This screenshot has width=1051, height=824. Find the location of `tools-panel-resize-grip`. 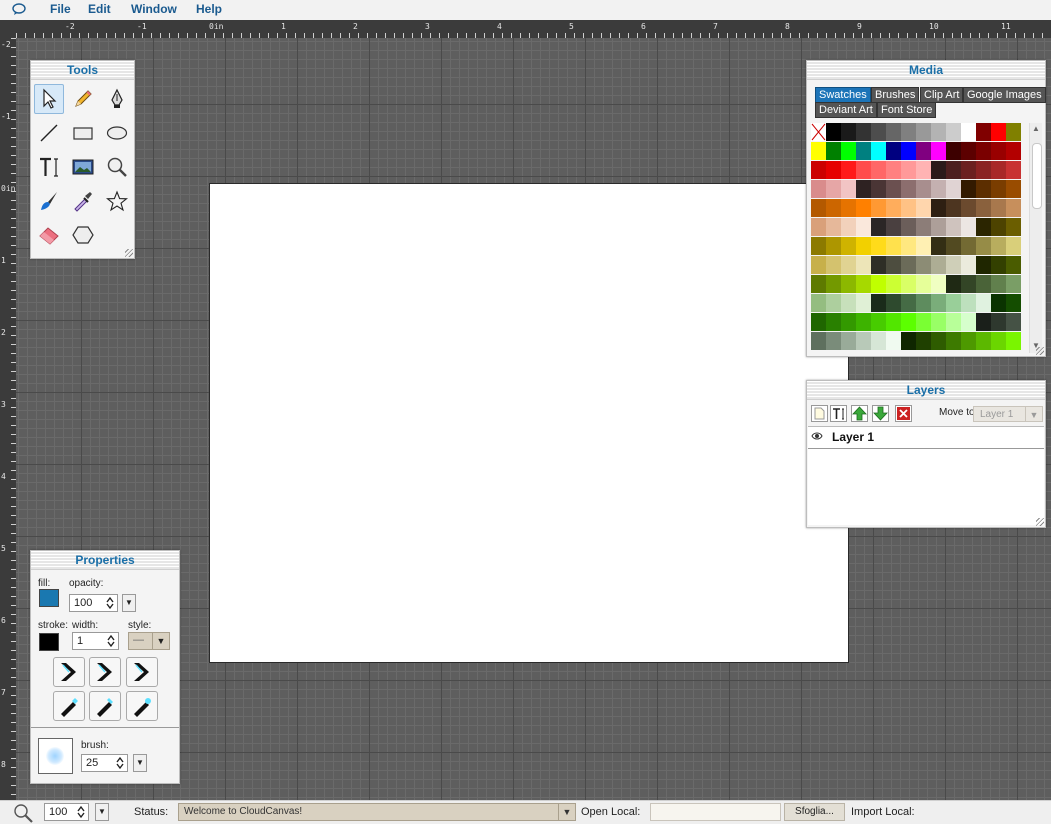

tools-panel-resize-grip is located at coordinates (129, 253).